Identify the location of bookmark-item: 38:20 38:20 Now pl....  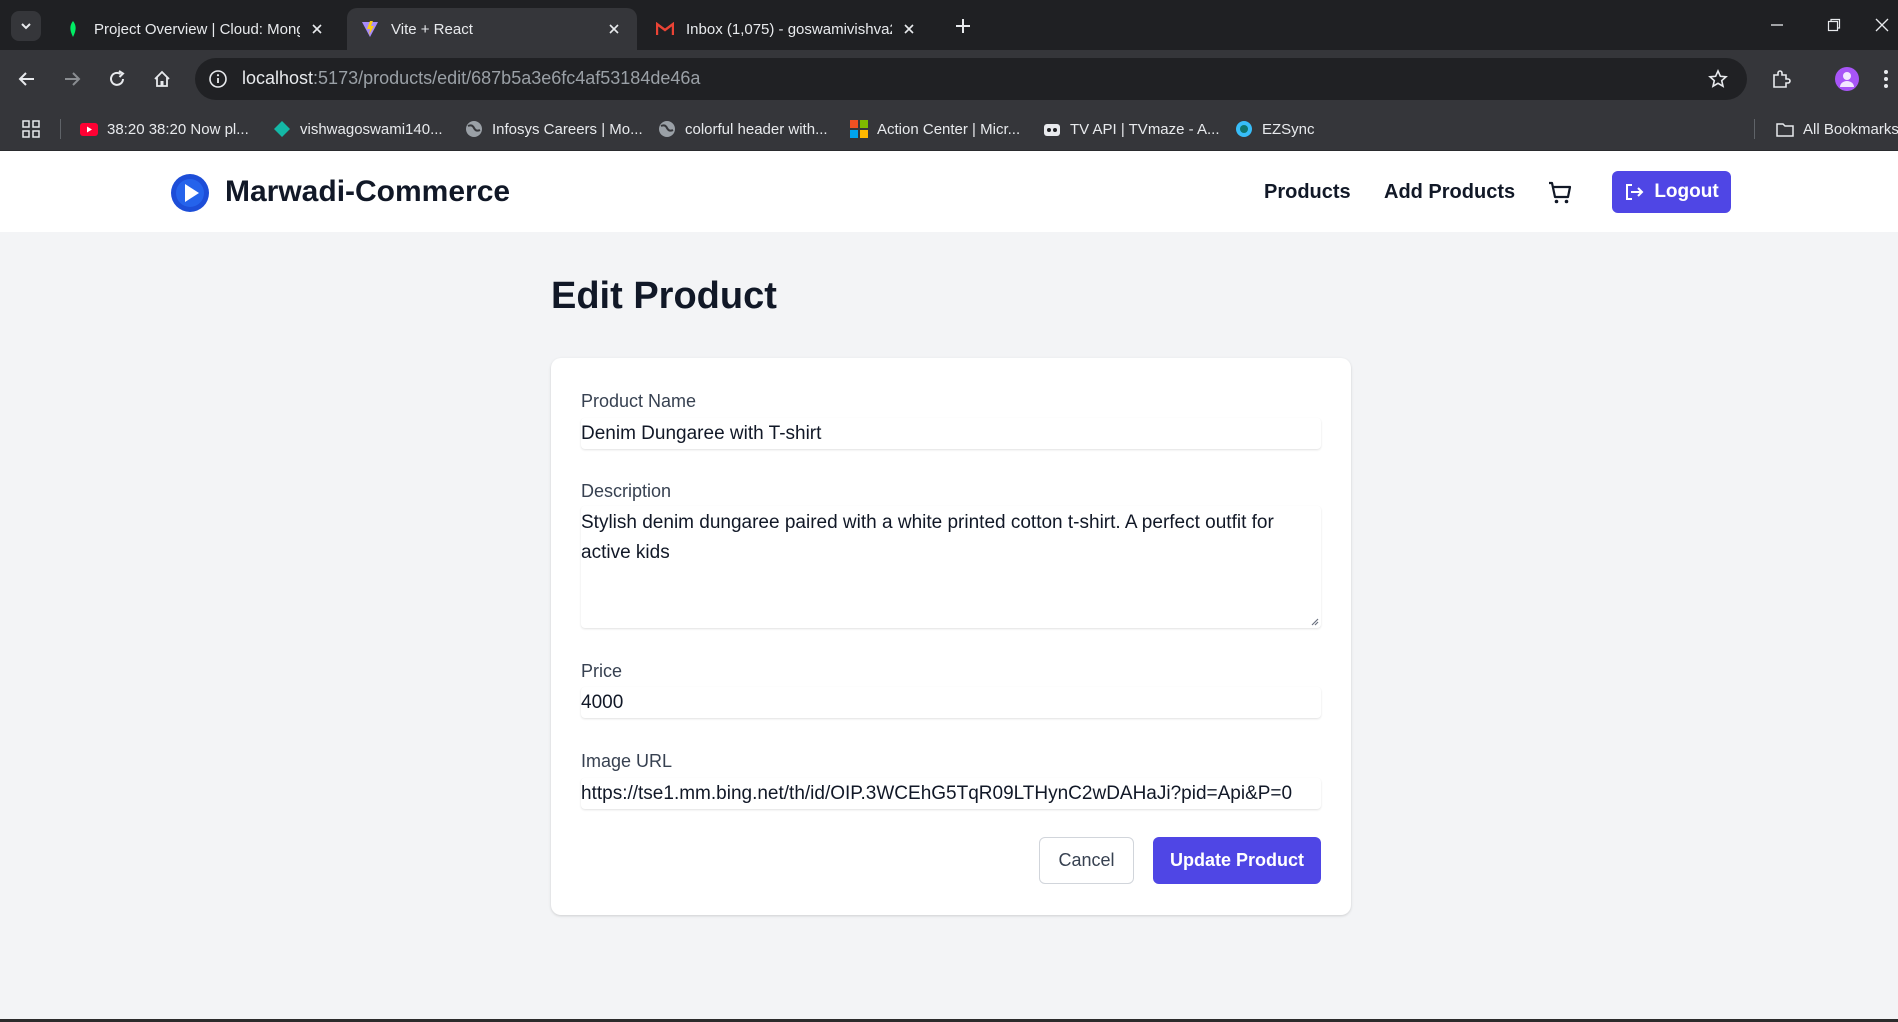
(164, 129).